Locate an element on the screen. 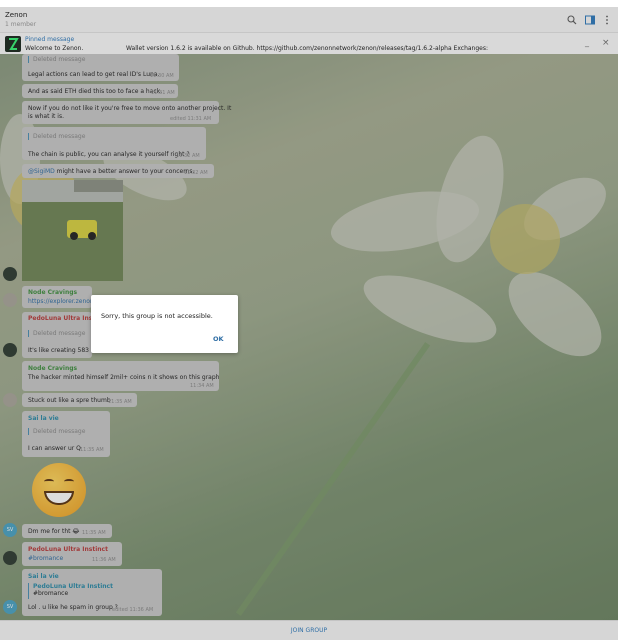 This screenshot has height=640, width=618. ok-button: OK is located at coordinates (218, 339).